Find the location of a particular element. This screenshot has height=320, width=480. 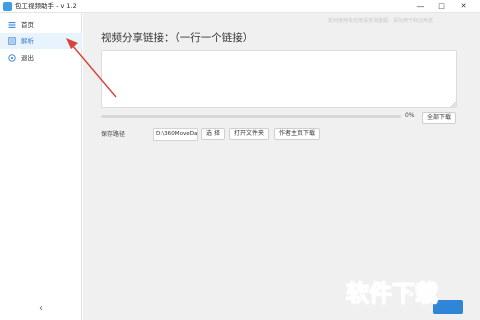

sidebar-item-parse: 解析 is located at coordinates (41, 41).